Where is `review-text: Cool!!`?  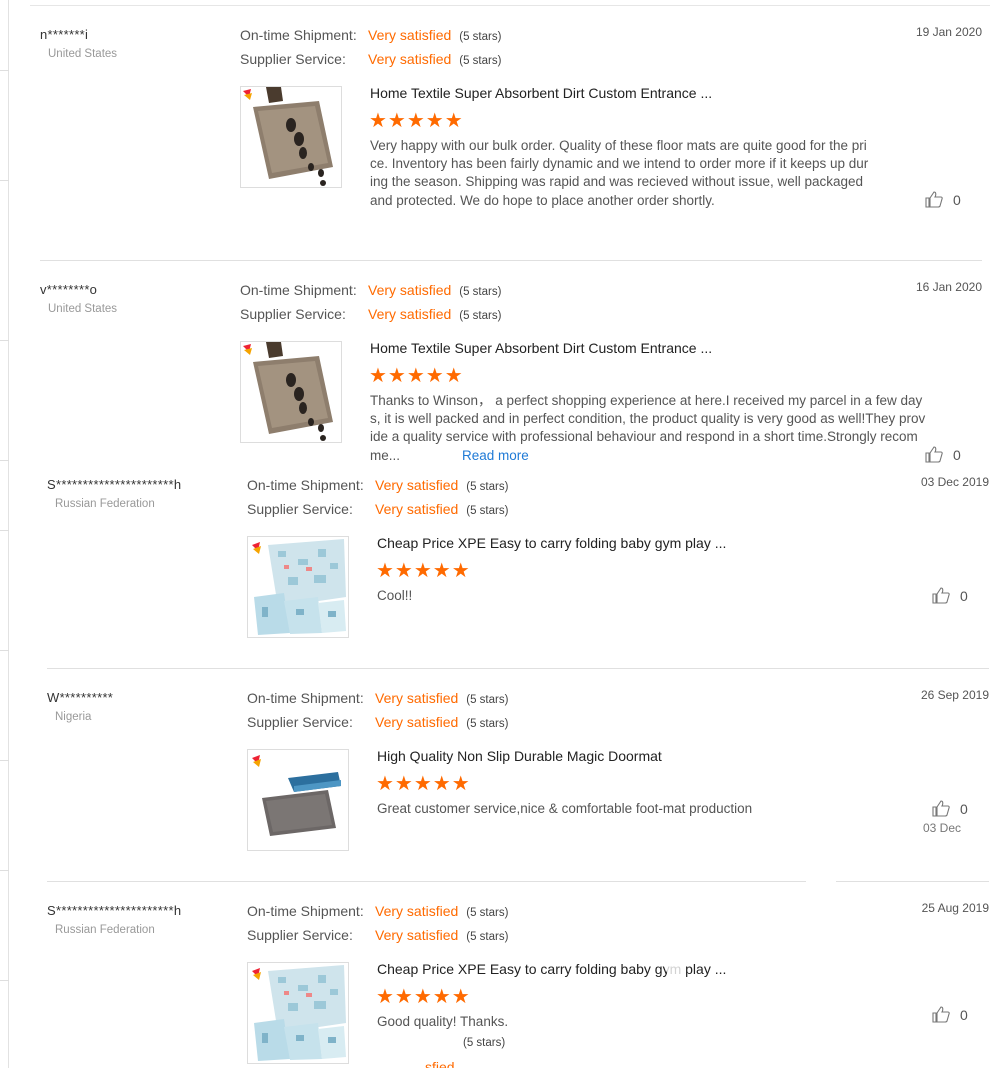 review-text: Cool!! is located at coordinates (395, 595).